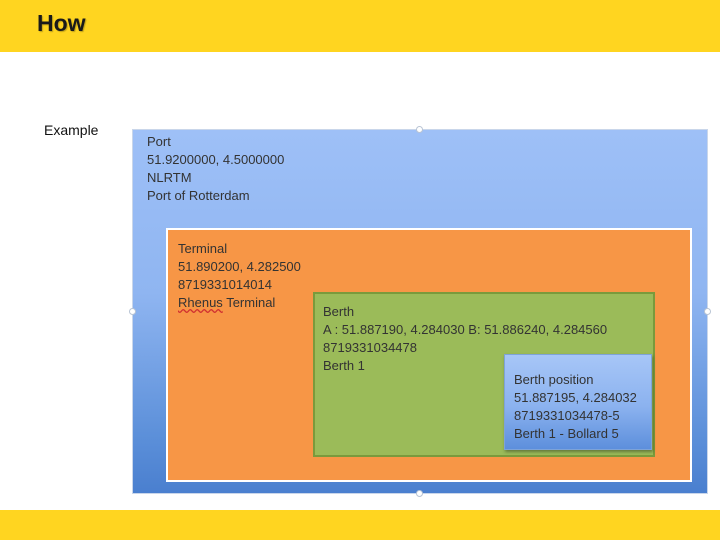  Describe the element at coordinates (200, 302) in the screenshot. I see `terminal-name-first: Rhenus` at that location.